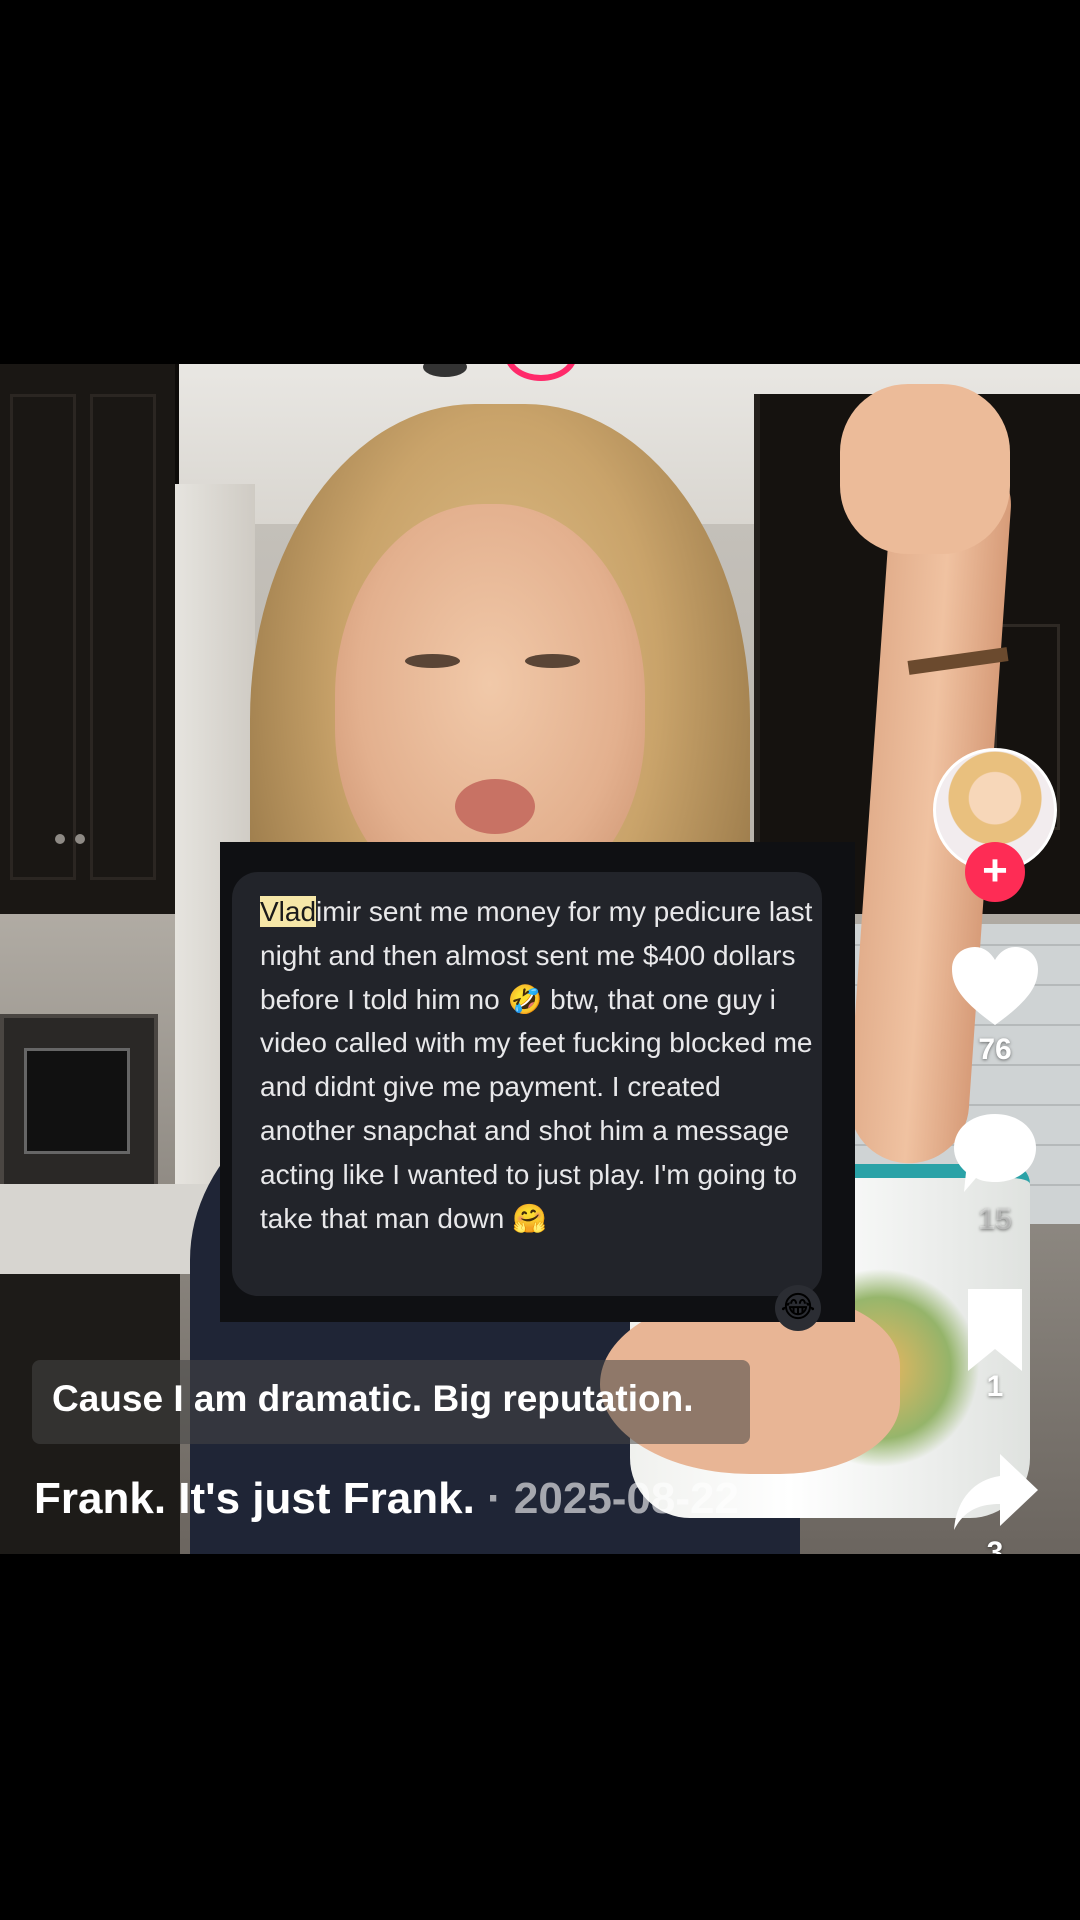  What do you see at coordinates (79, 1103) in the screenshot?
I see `toaster-oven` at bounding box center [79, 1103].